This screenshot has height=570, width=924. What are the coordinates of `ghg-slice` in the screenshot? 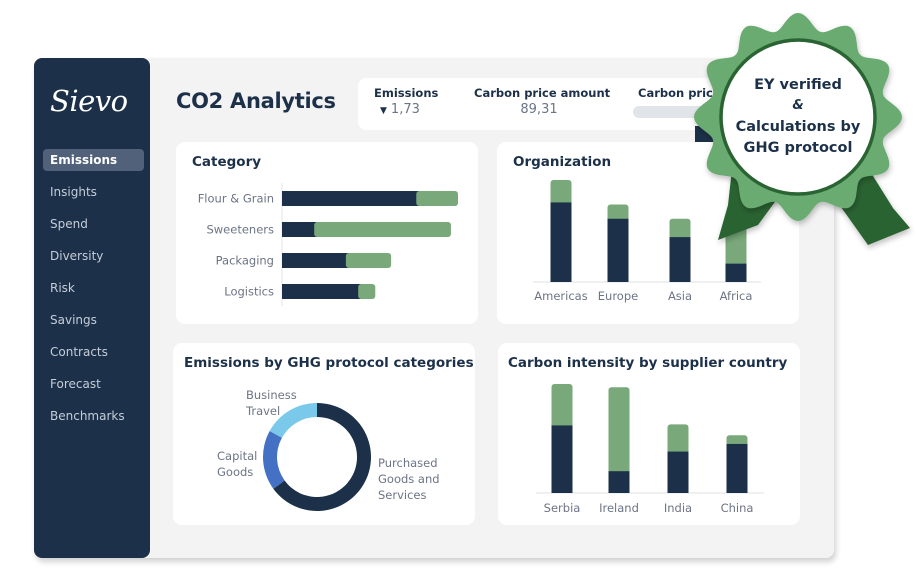 It's located at (274, 459).